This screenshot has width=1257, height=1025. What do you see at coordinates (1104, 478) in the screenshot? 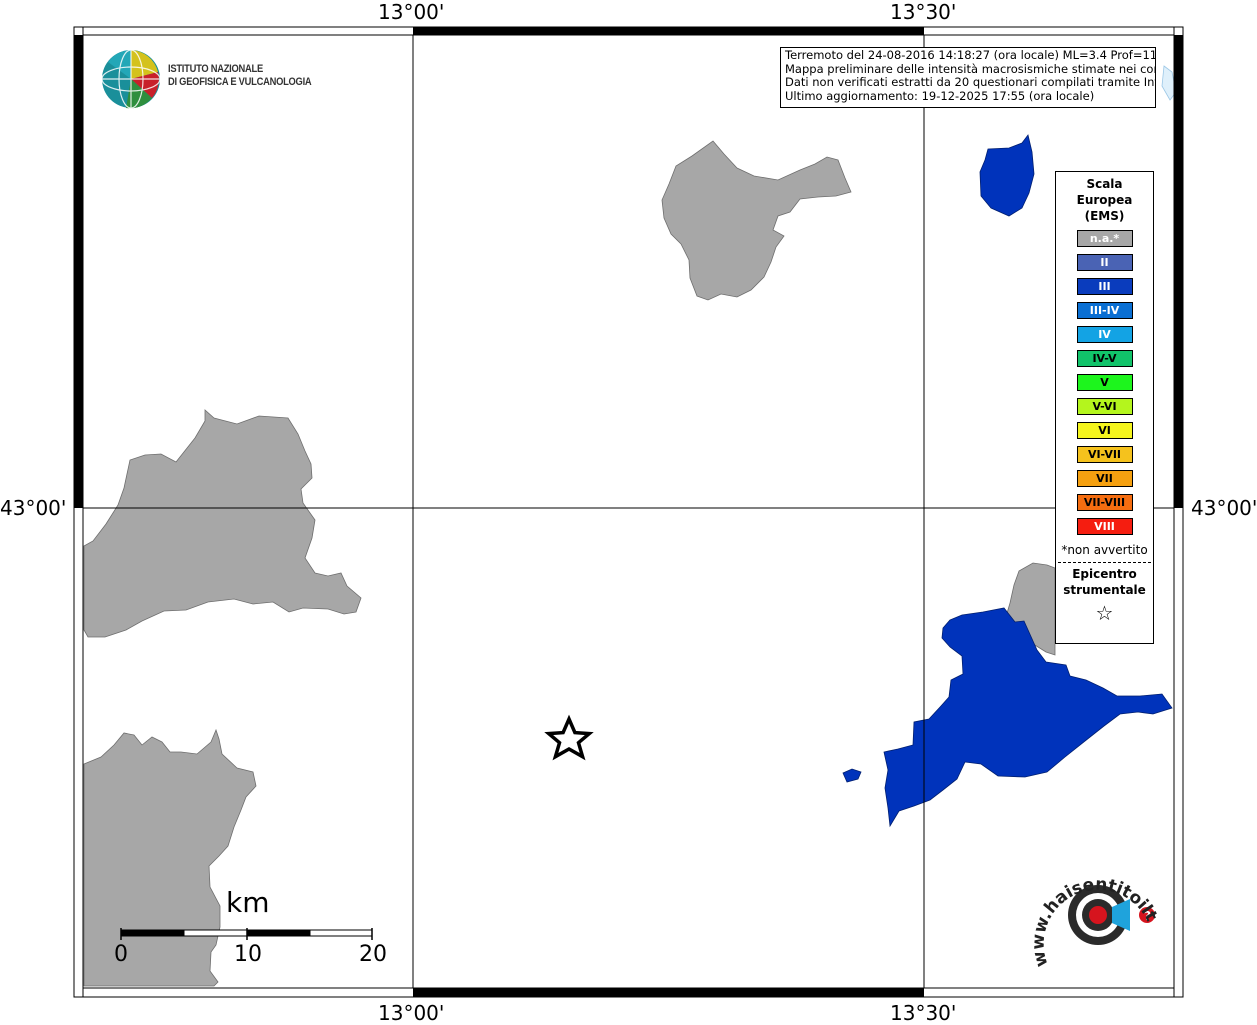
I see `legend-item-vii: VII` at bounding box center [1104, 478].